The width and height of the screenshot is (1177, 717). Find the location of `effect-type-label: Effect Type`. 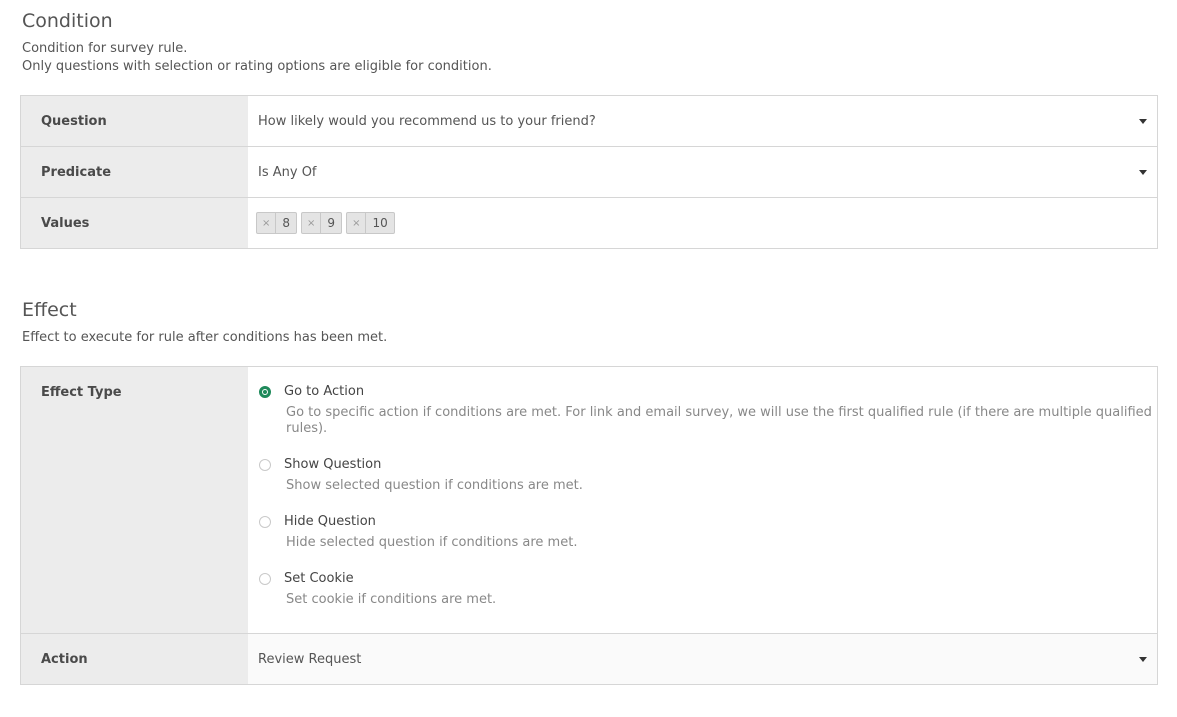

effect-type-label: Effect Type is located at coordinates (134, 500).